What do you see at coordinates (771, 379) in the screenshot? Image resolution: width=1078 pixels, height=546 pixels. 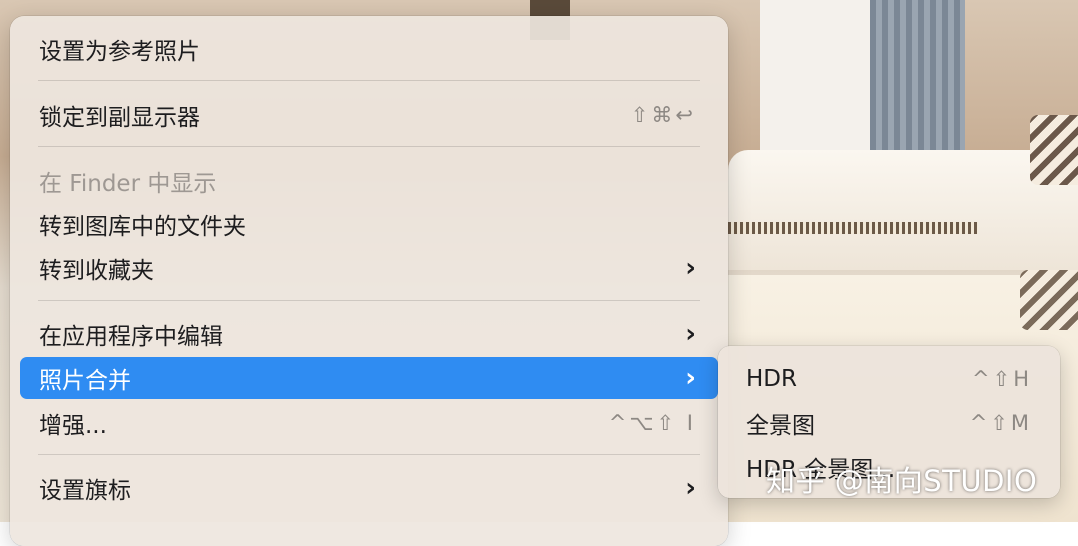 I see `submenu-item-label: HDR` at bounding box center [771, 379].